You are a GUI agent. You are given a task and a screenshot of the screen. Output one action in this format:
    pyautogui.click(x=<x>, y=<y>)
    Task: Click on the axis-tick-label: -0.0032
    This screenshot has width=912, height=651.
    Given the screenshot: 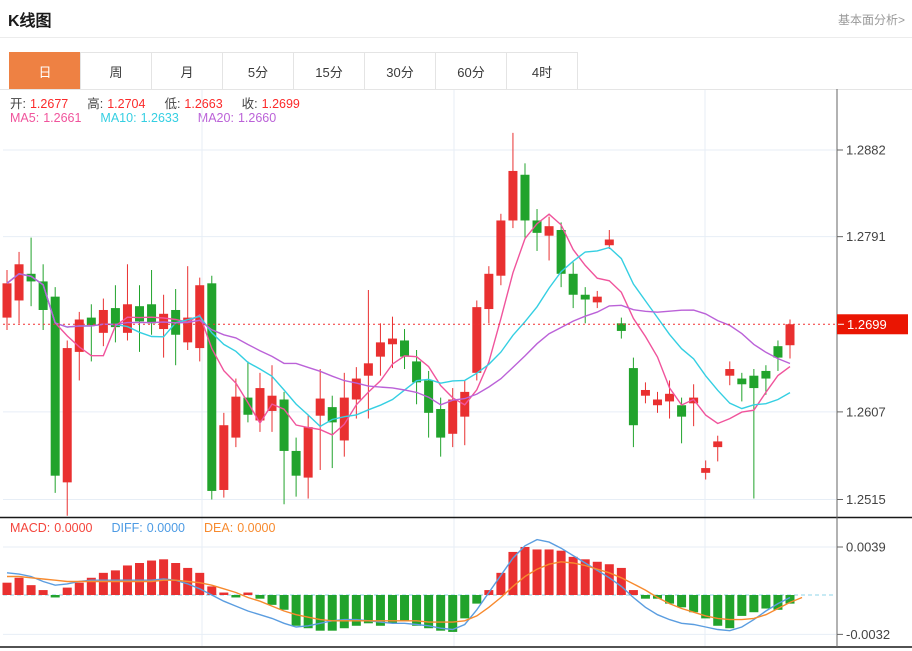 What is the action you would take?
    pyautogui.click(x=868, y=634)
    